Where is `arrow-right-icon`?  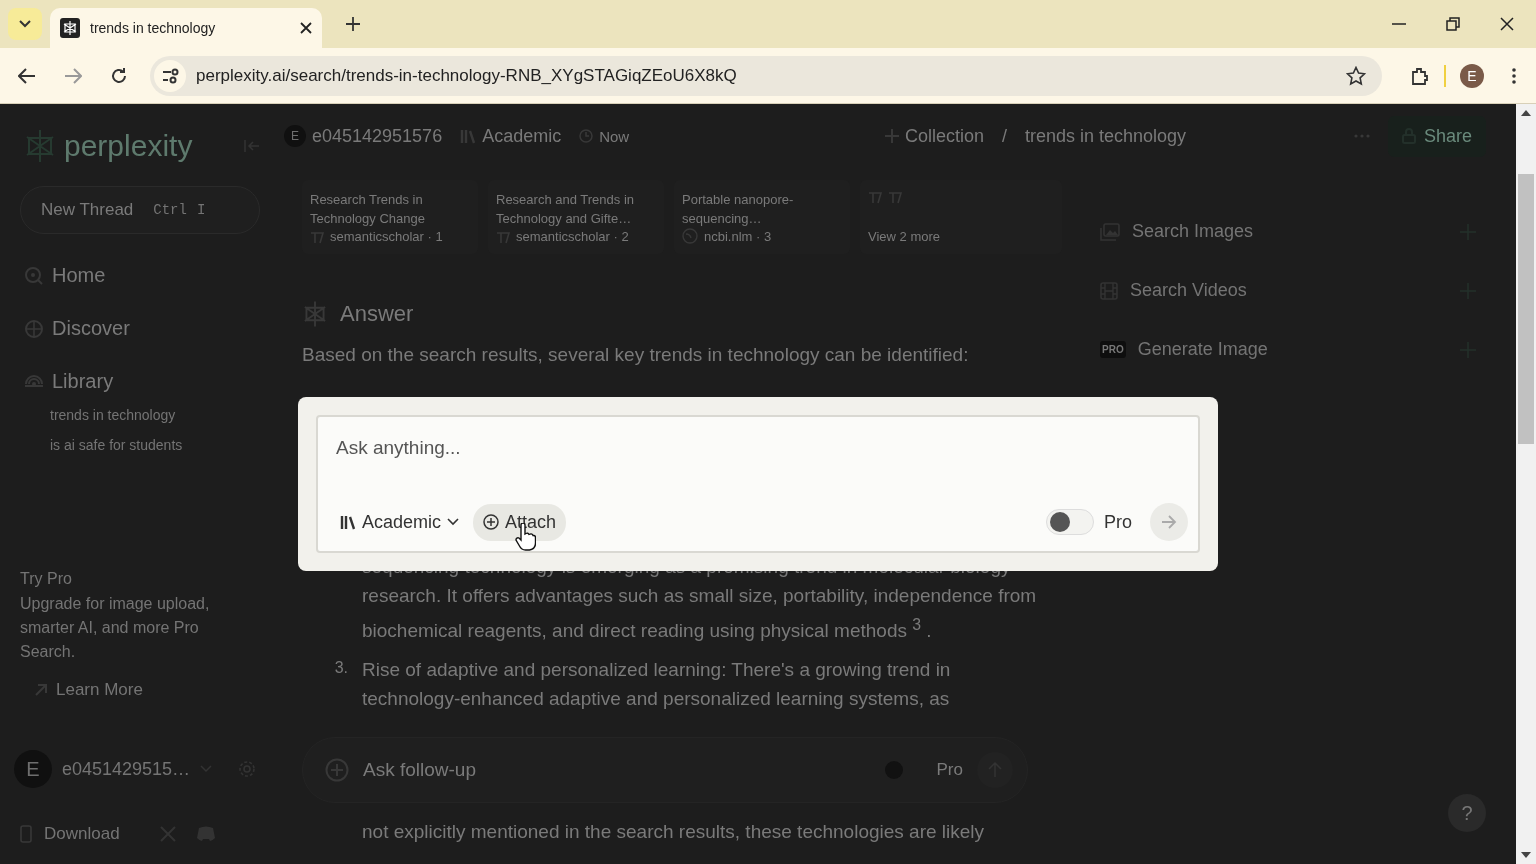
arrow-right-icon is located at coordinates (1169, 522).